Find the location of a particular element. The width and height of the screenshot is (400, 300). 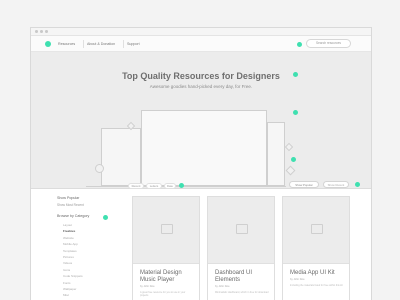

category-item: Wallpaper is located at coordinates (69, 289).